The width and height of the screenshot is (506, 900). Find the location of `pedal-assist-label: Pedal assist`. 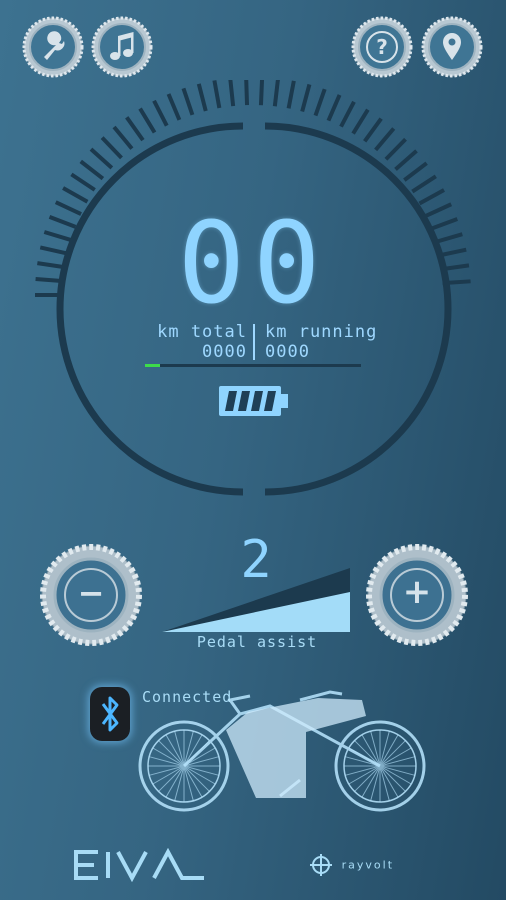

pedal-assist-label: Pedal assist is located at coordinates (257, 642).